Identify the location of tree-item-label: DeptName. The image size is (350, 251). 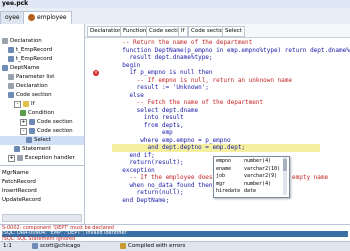
(25, 68).